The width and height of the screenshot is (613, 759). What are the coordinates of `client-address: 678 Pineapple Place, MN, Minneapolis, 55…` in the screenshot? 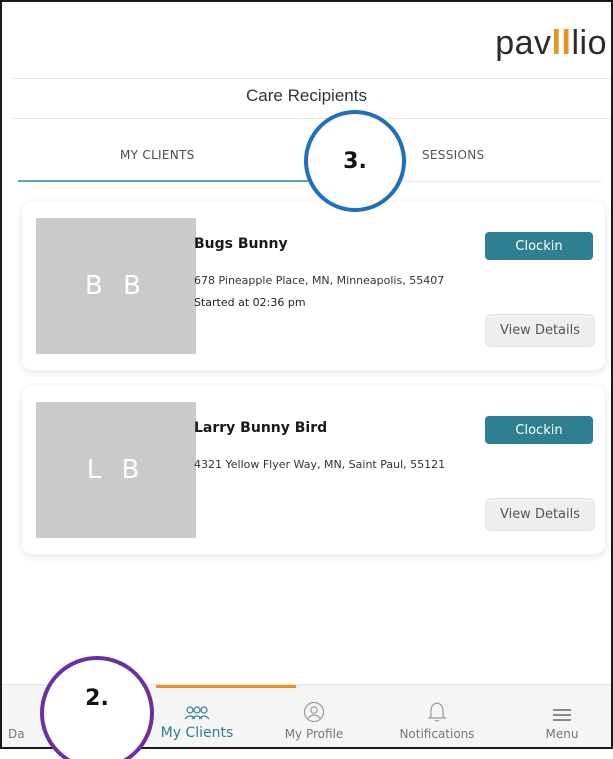 It's located at (319, 280).